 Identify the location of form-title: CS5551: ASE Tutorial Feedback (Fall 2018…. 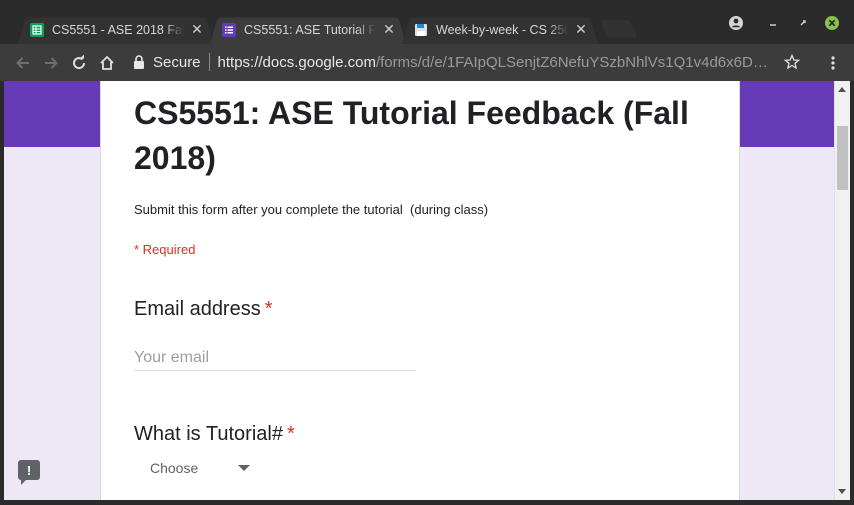
(411, 135).